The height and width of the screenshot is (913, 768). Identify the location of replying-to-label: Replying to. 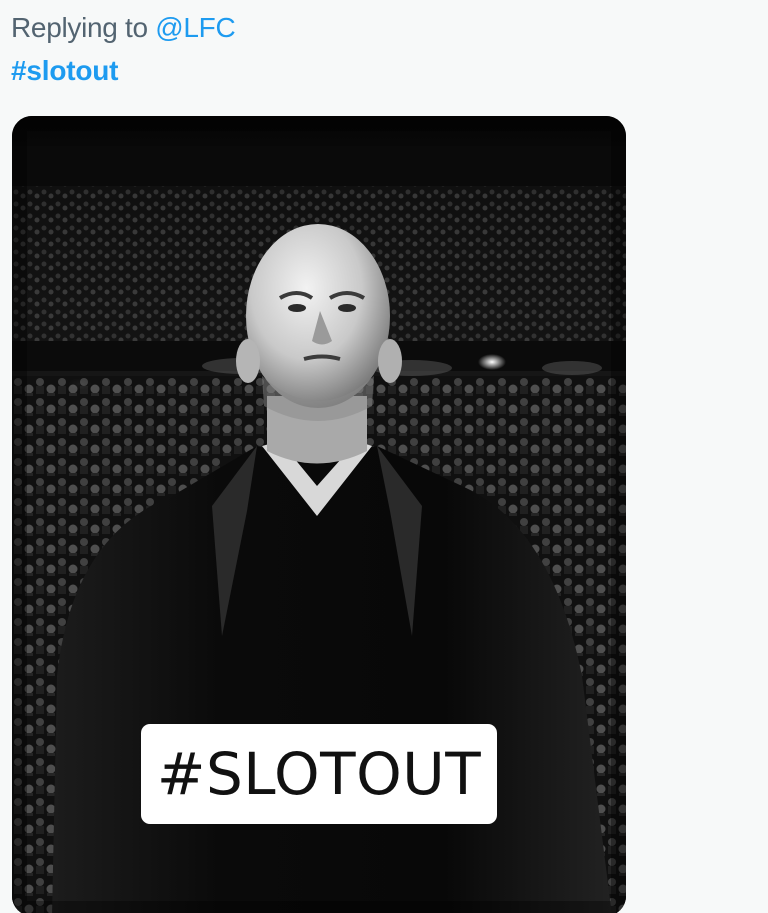
(79, 27).